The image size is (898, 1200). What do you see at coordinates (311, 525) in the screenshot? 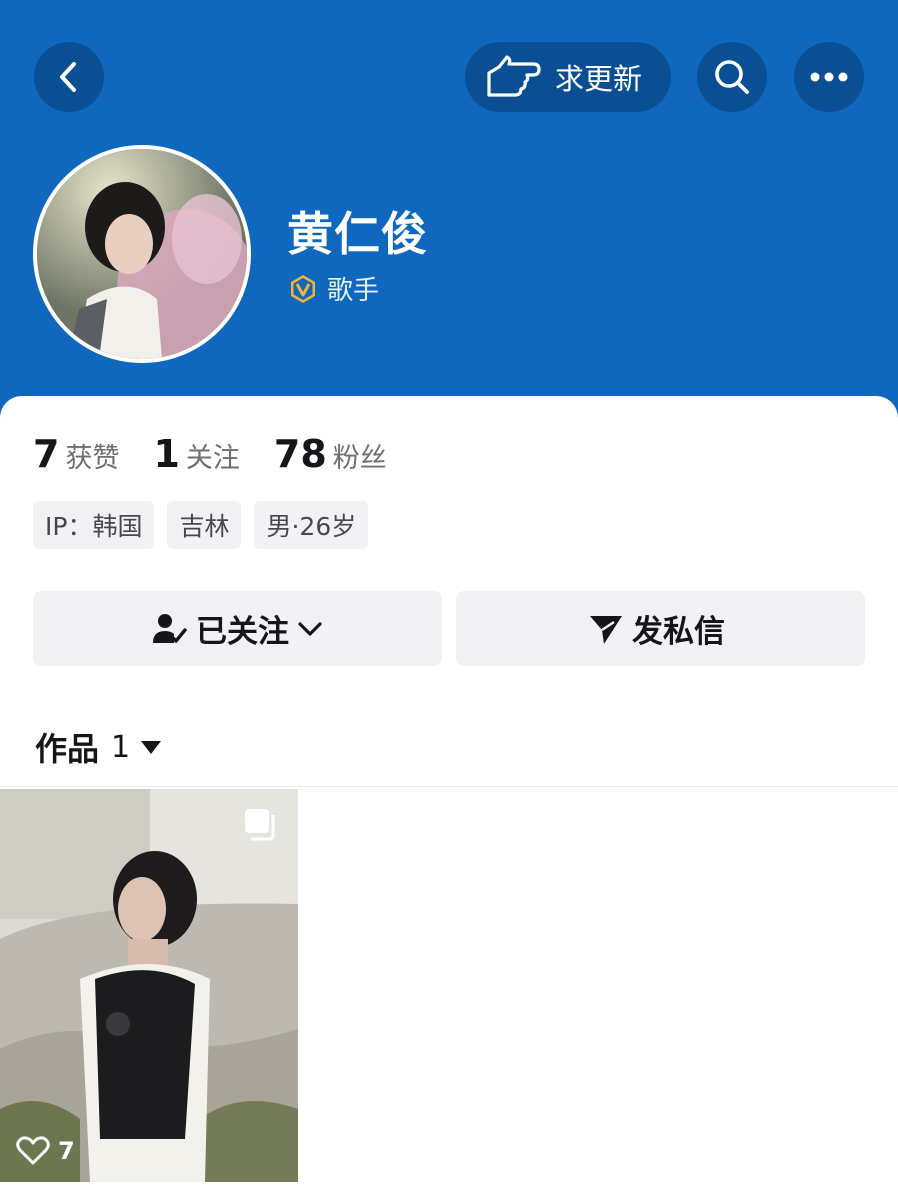
I see `tag-gender-age: 男·26岁` at bounding box center [311, 525].